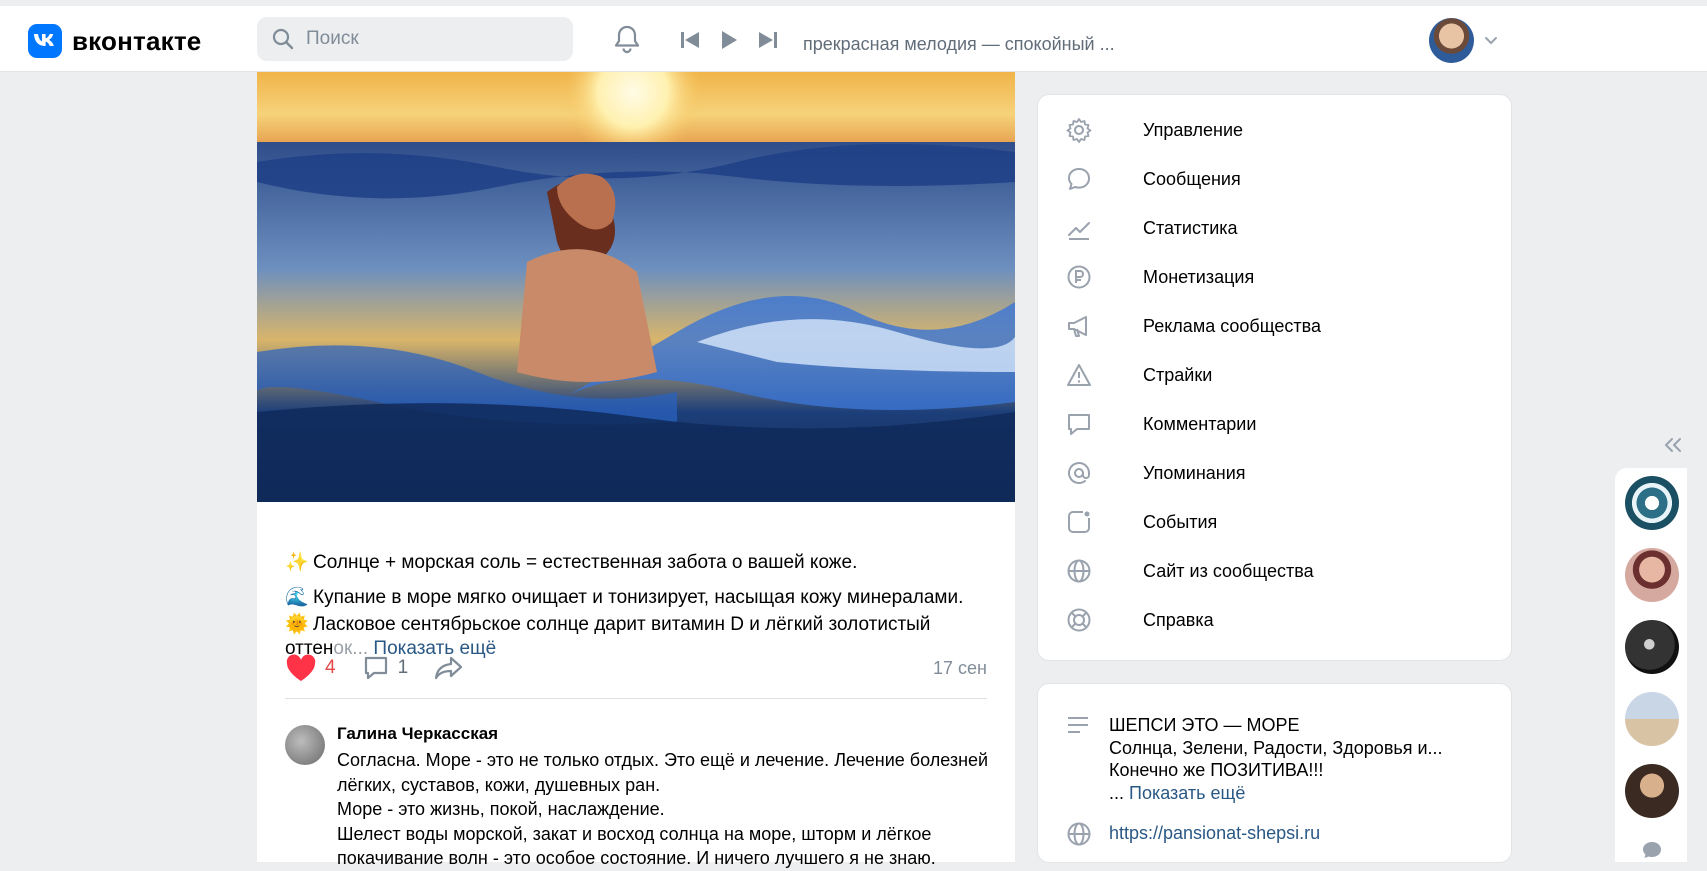 Image resolution: width=1707 pixels, height=871 pixels. Describe the element at coordinates (1079, 620) in the screenshot. I see `help-icon` at that location.